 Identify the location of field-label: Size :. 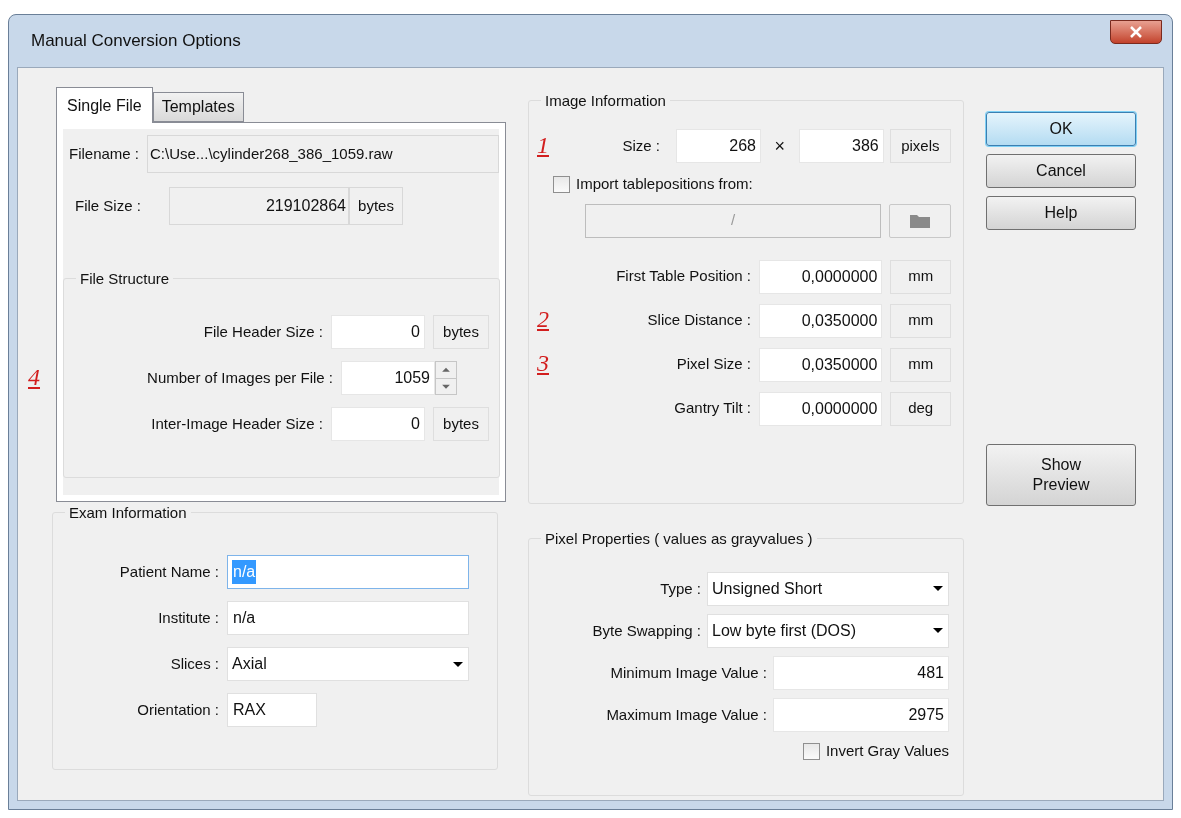
(641, 145).